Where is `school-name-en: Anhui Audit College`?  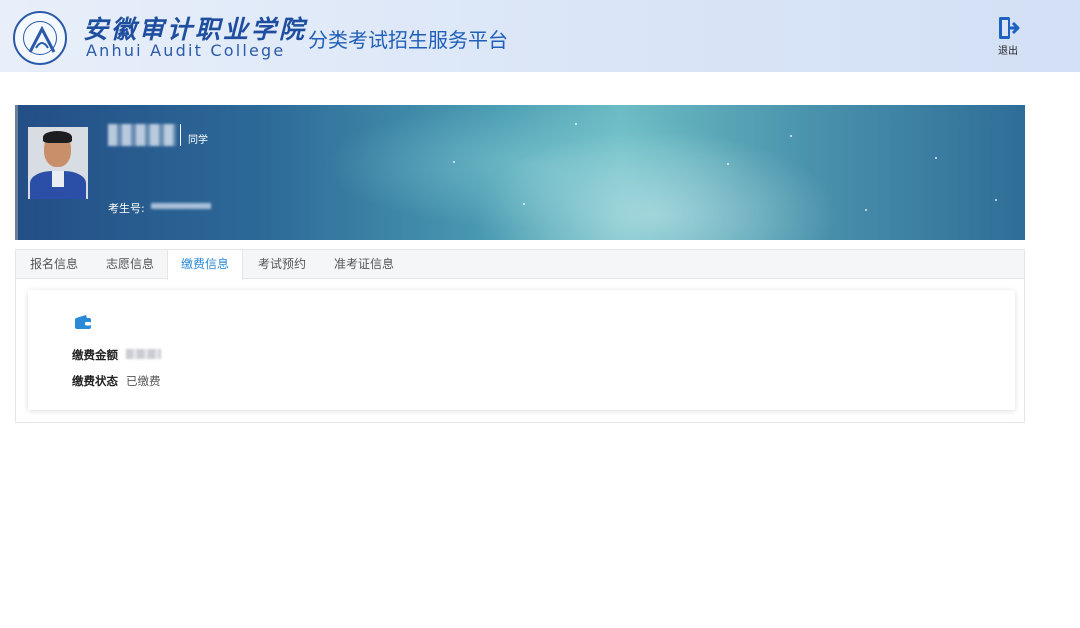 school-name-en: Anhui Audit College is located at coordinates (186, 50).